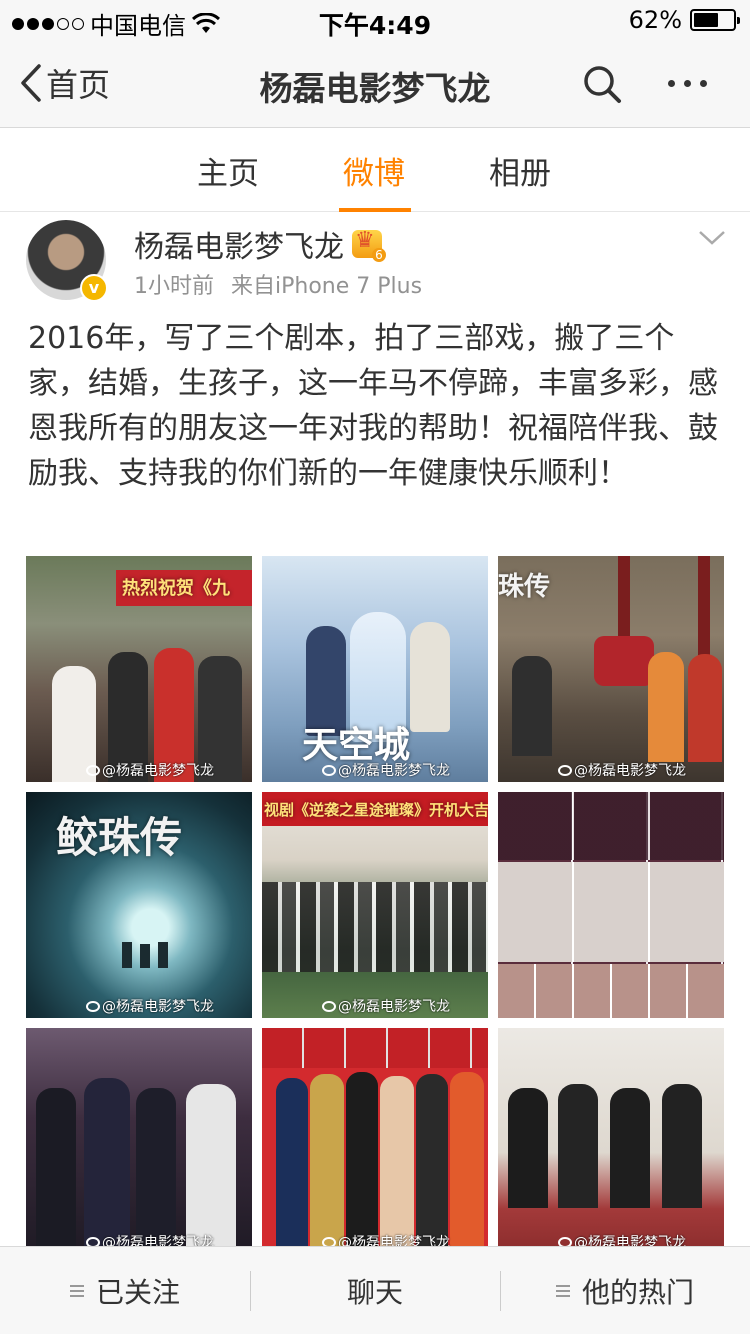 The height and width of the screenshot is (1334, 750). What do you see at coordinates (139, 669) in the screenshot?
I see `photo-1: 热烈祝贺《九 @杨磊电影梦飞龙` at bounding box center [139, 669].